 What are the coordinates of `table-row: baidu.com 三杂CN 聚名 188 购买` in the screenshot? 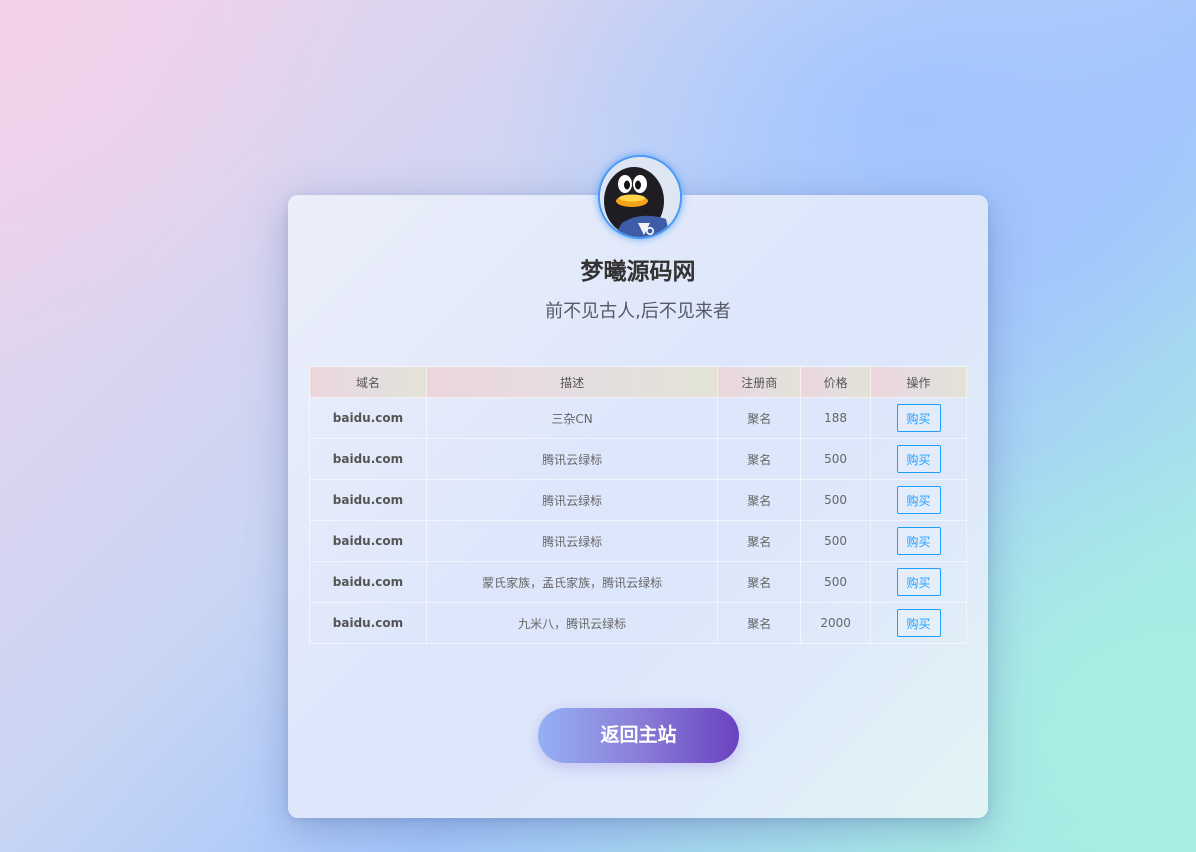 It's located at (638, 418).